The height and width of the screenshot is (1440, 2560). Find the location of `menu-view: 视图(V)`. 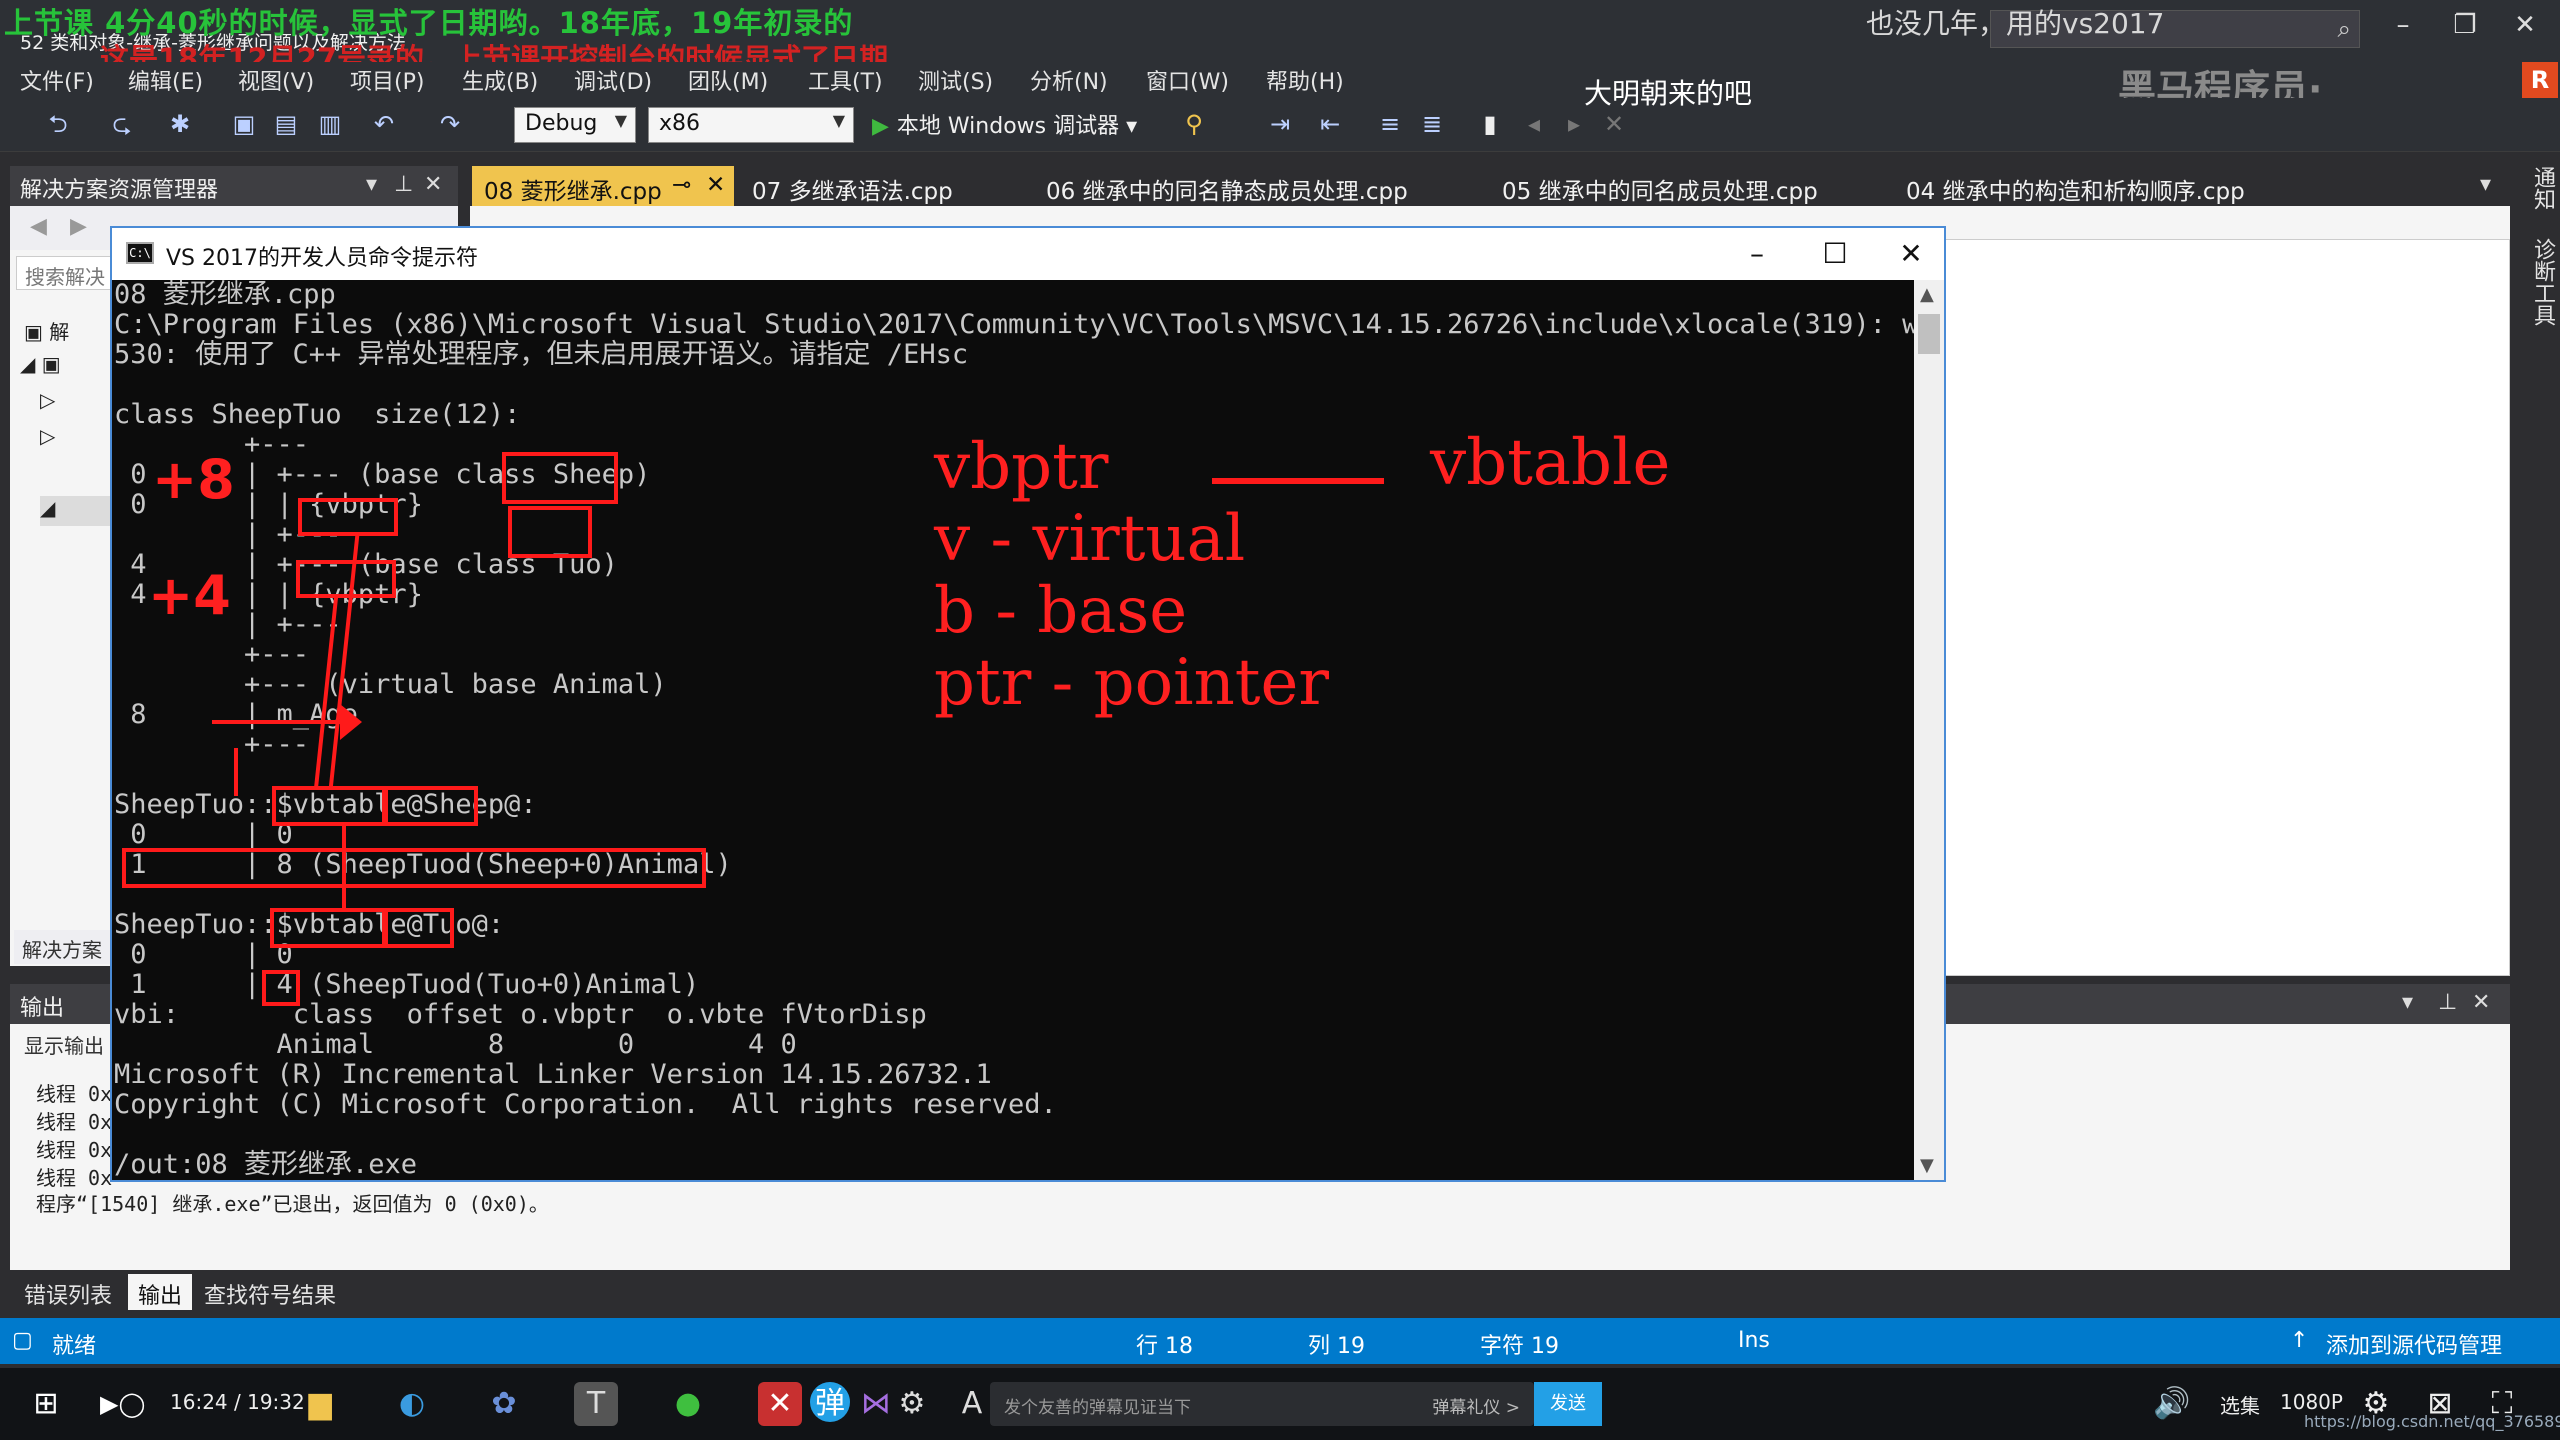

menu-view: 视图(V) is located at coordinates (276, 80).